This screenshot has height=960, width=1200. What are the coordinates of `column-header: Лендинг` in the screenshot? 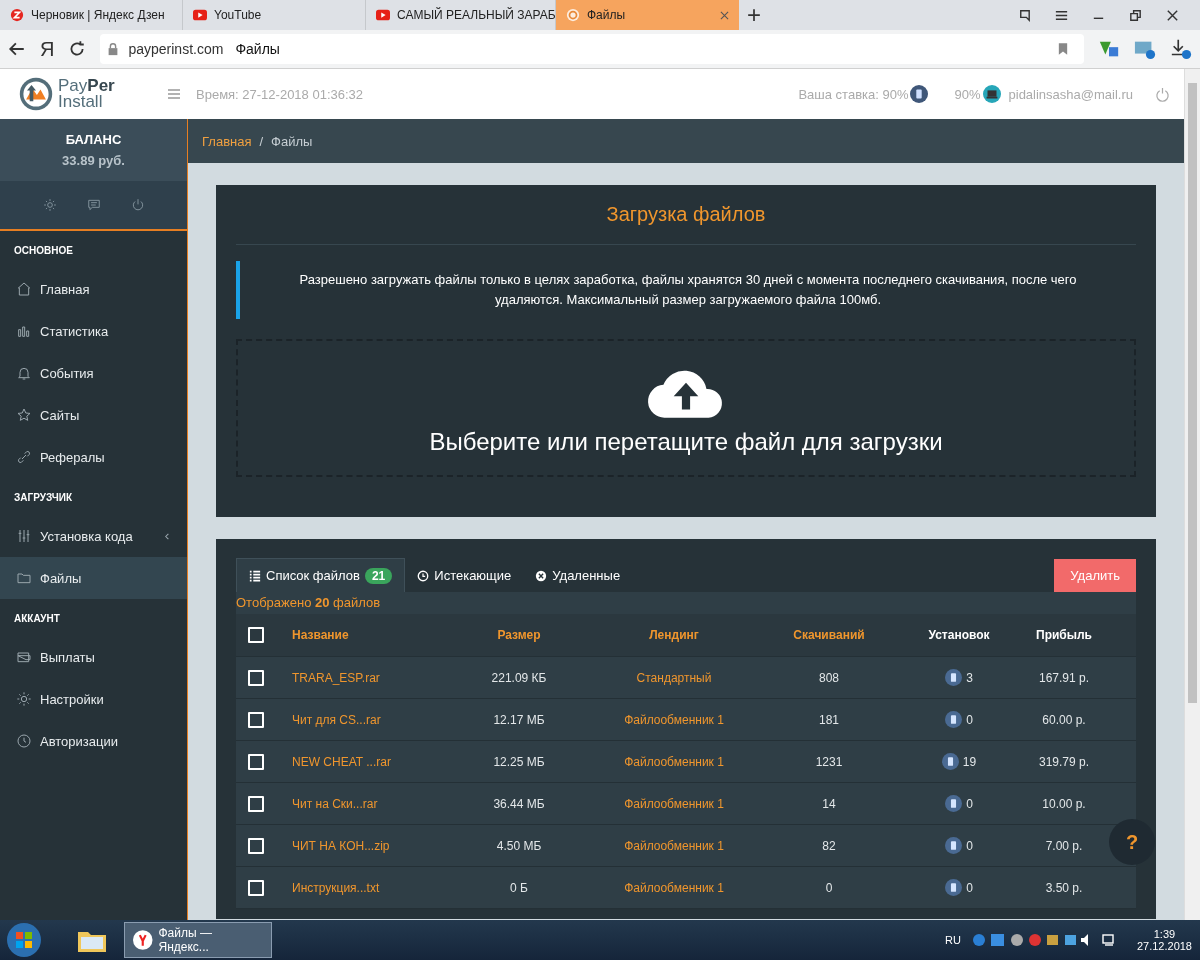 It's located at (674, 635).